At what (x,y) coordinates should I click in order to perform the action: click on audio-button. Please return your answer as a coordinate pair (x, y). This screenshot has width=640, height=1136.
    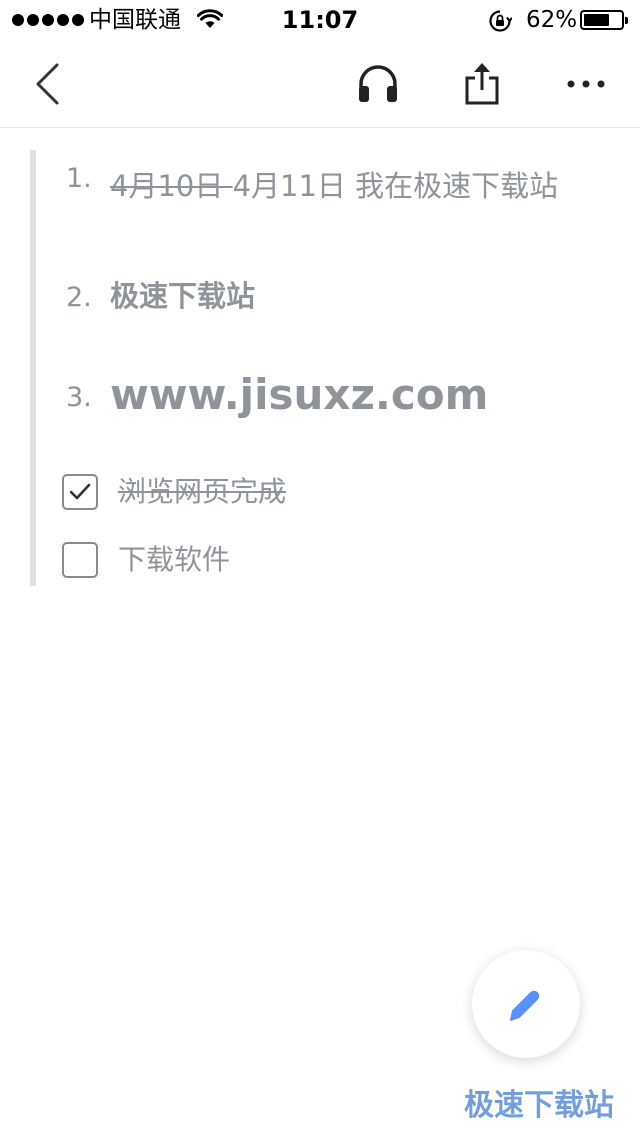
    Looking at the image, I should click on (378, 84).